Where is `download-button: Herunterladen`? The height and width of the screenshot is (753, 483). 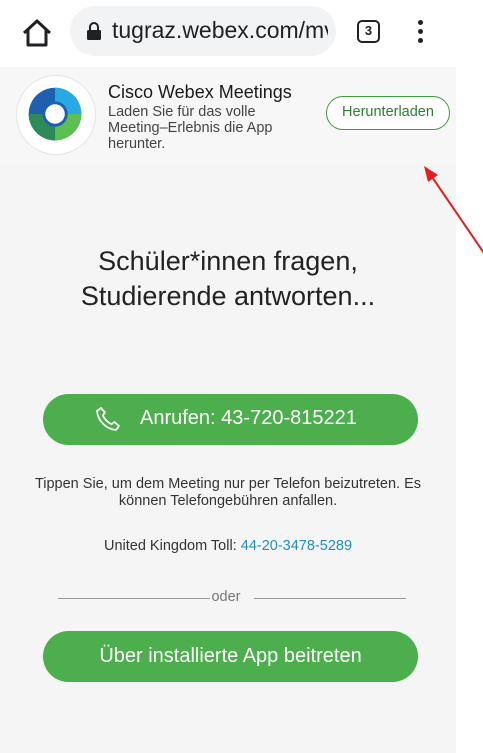
download-button: Herunterladen is located at coordinates (388, 113).